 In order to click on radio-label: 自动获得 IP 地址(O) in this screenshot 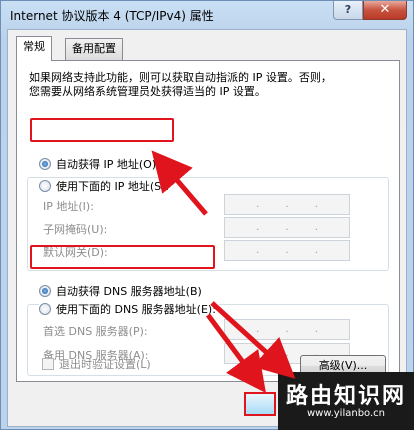, I will do `click(106, 164)`.